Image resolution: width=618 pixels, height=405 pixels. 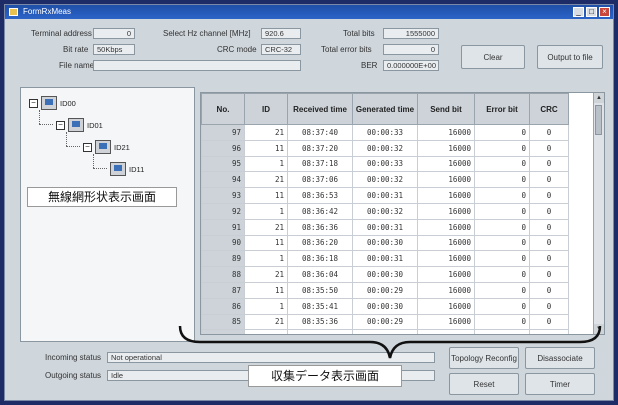 I want to click on terminal-address-field: 0, so click(x=114, y=33).